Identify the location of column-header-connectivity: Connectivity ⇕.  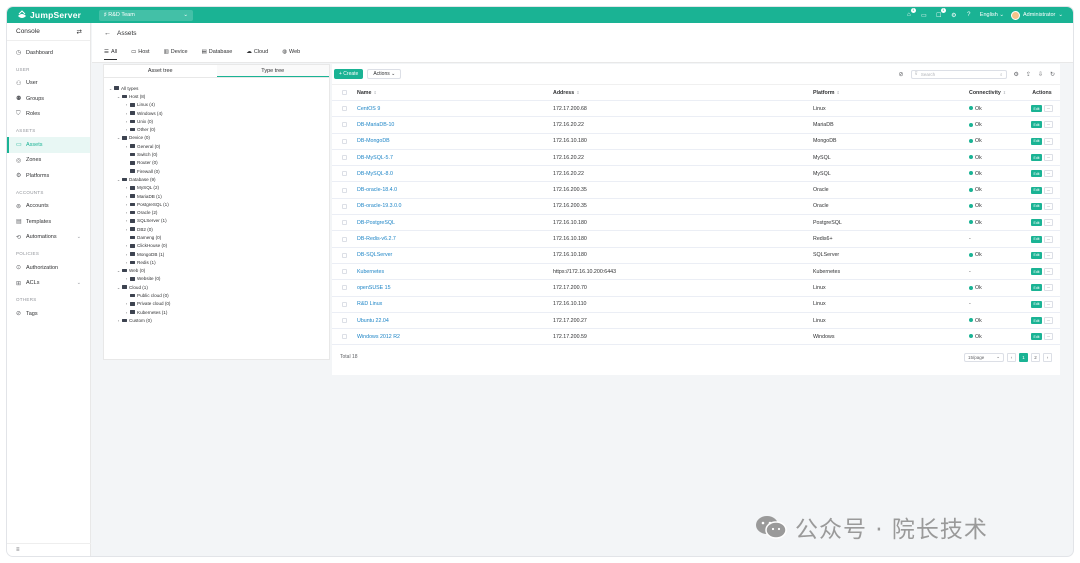
(996, 93).